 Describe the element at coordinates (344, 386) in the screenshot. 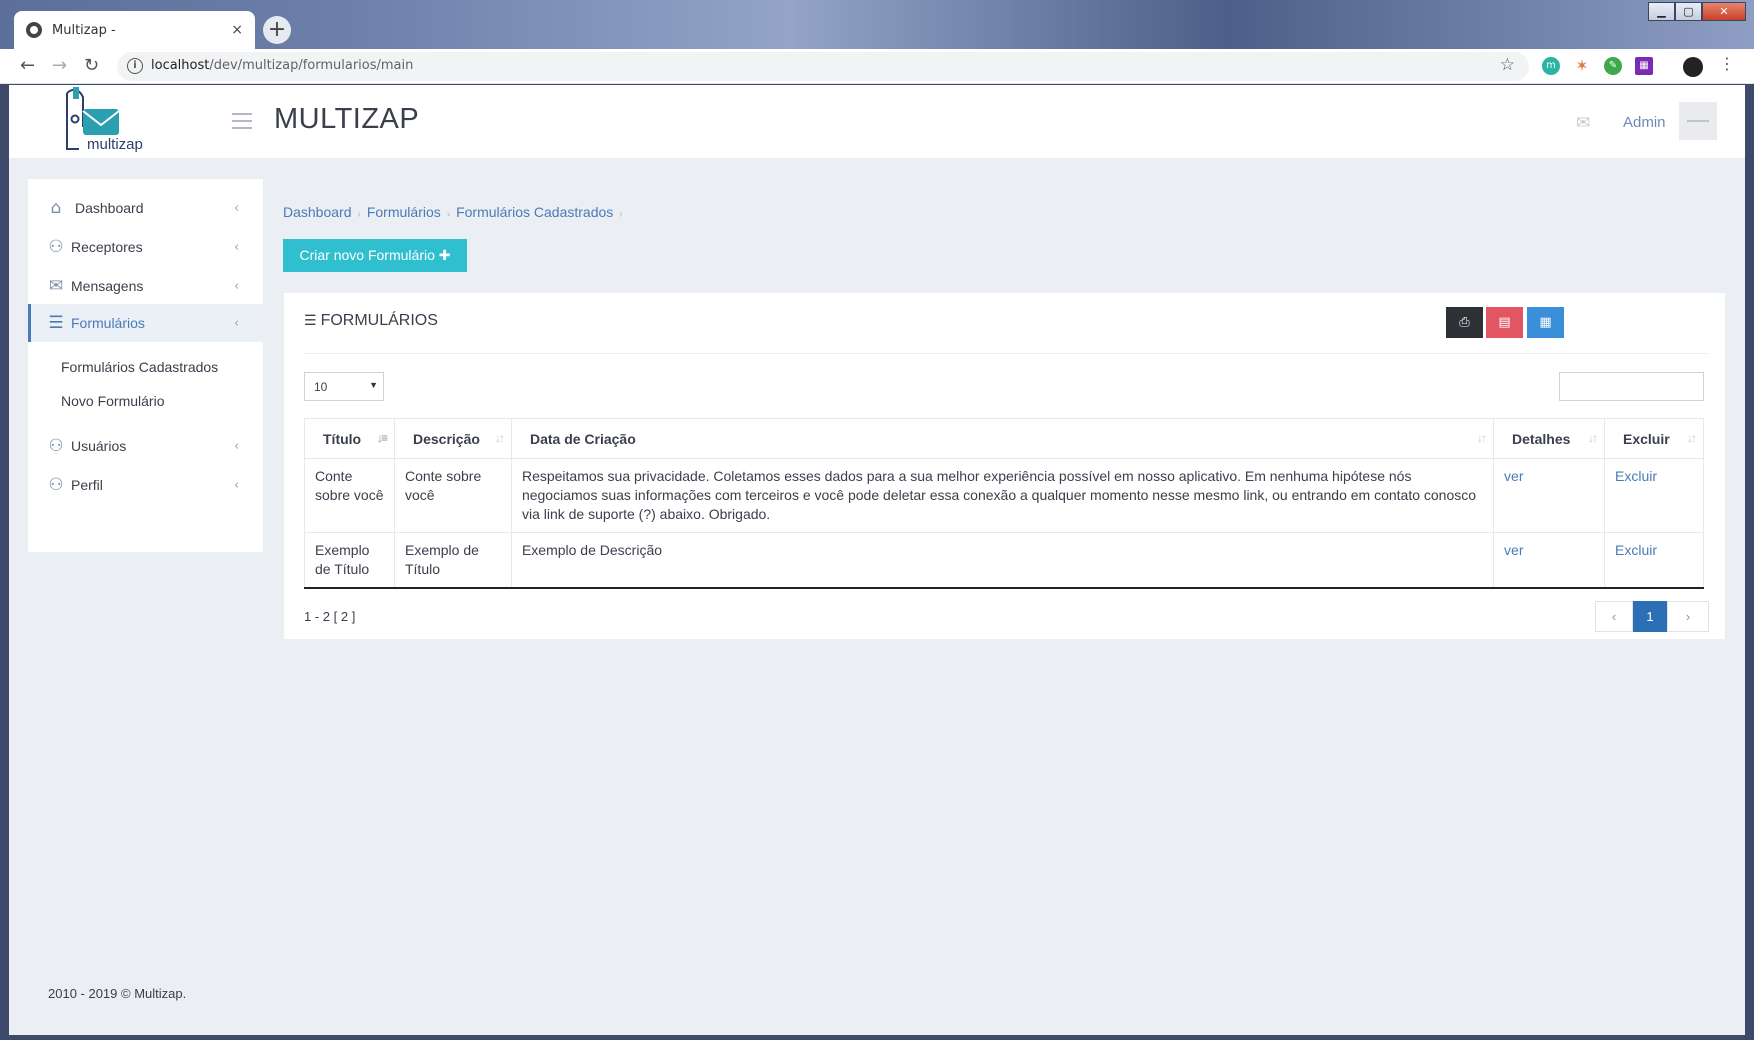

I see `page-size-select: 10 ▼` at that location.